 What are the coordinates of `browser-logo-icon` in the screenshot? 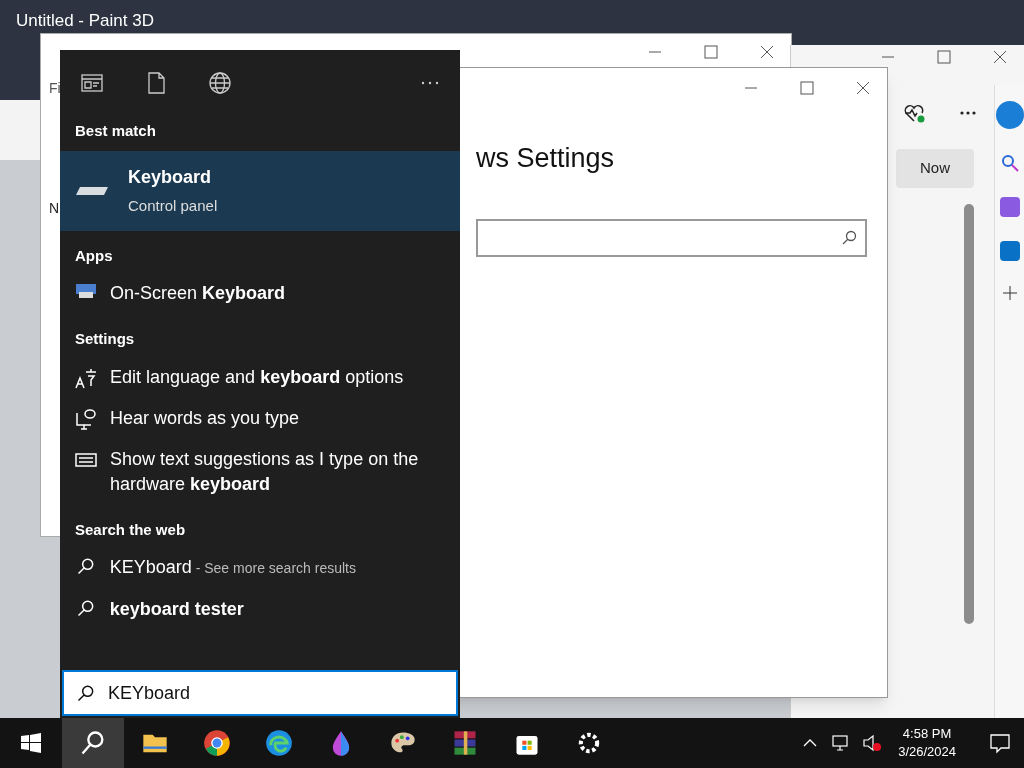 It's located at (217, 743).